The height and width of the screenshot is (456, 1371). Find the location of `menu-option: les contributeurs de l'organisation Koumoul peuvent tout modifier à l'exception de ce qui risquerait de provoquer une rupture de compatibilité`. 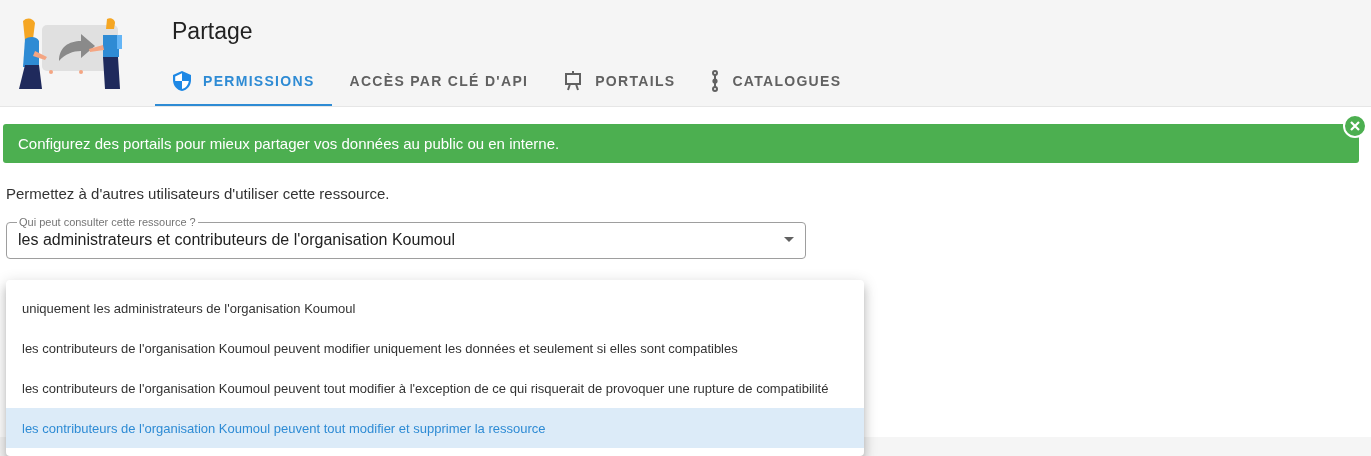

menu-option: les contributeurs de l'organisation Koumoul peuvent tout modifier à l'exception de ce qui risquerait de provoquer une rupture de compatibilité is located at coordinates (435, 388).